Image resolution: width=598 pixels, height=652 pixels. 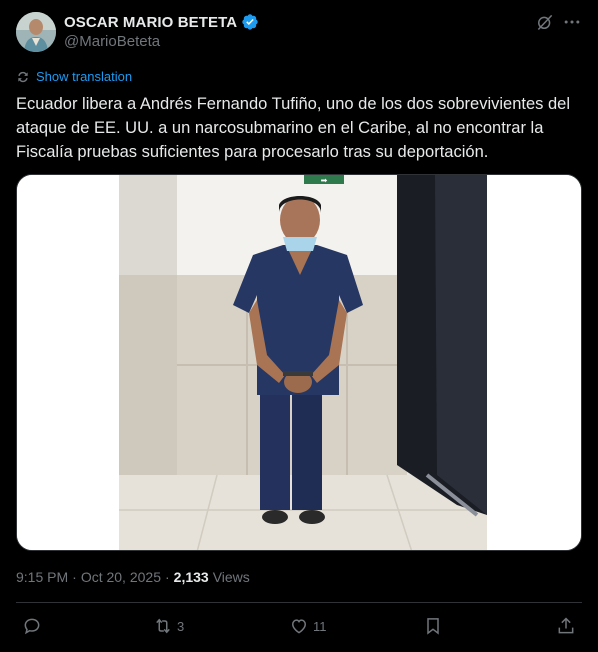 I want to click on grok-icon, so click(x=545, y=22).